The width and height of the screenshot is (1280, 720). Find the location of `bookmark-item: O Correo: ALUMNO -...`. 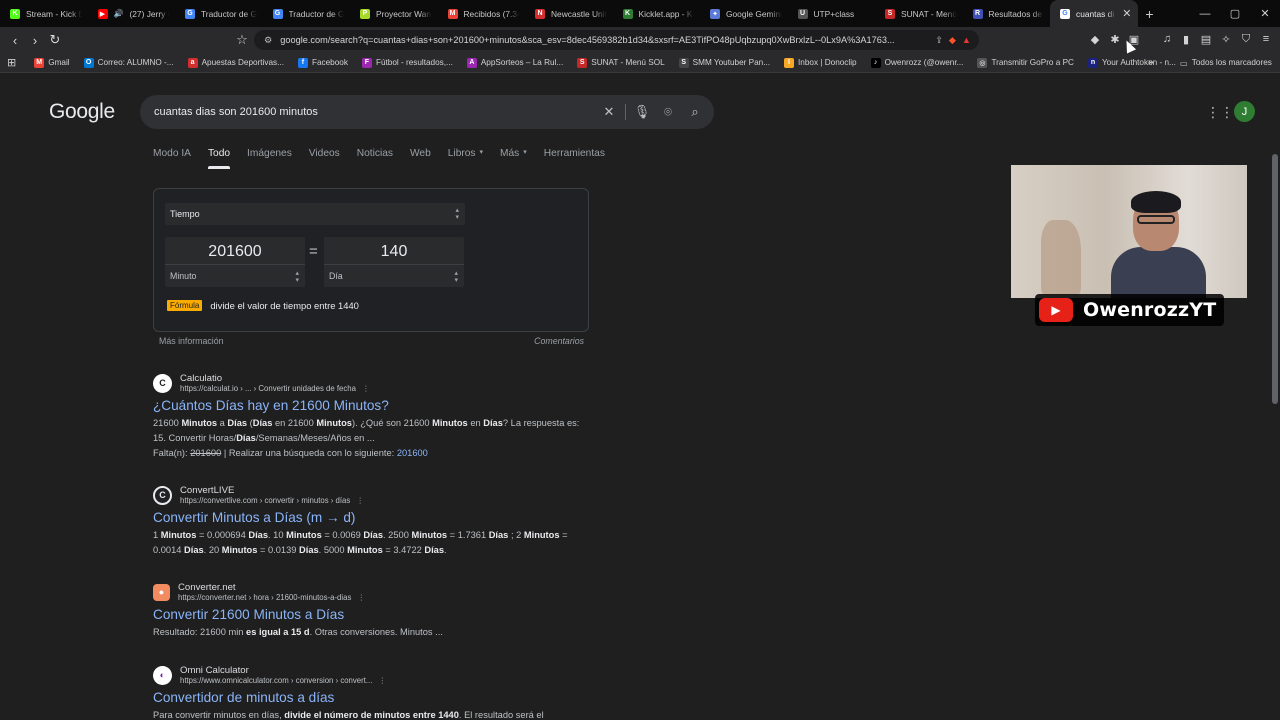

bookmark-item: O Correo: ALUMNO -... is located at coordinates (128, 62).